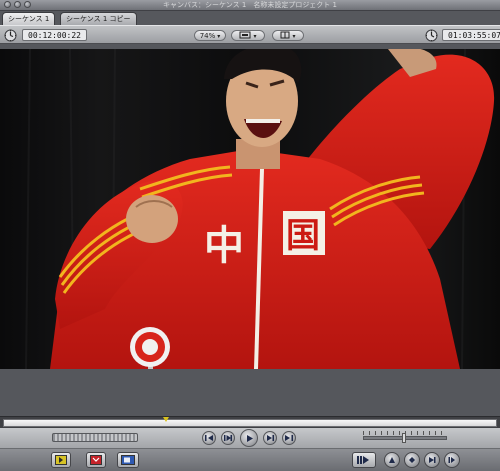 The image size is (500, 471). I want to click on scrubber-bar, so click(250, 422).